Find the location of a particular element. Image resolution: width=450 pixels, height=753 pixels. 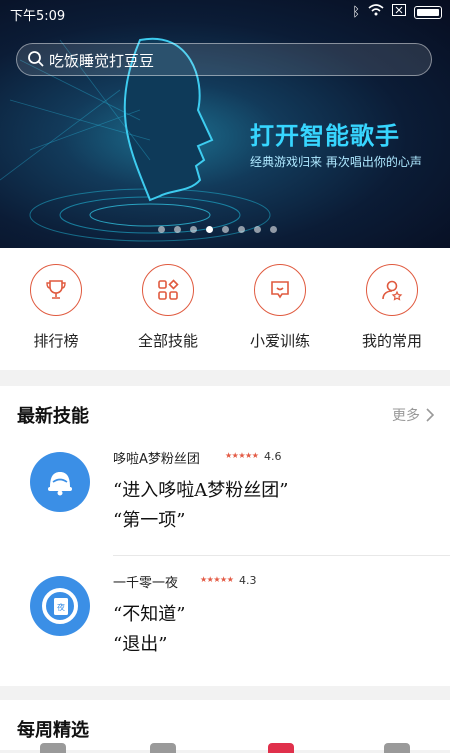

rating-value: 4.6 is located at coordinates (273, 456).